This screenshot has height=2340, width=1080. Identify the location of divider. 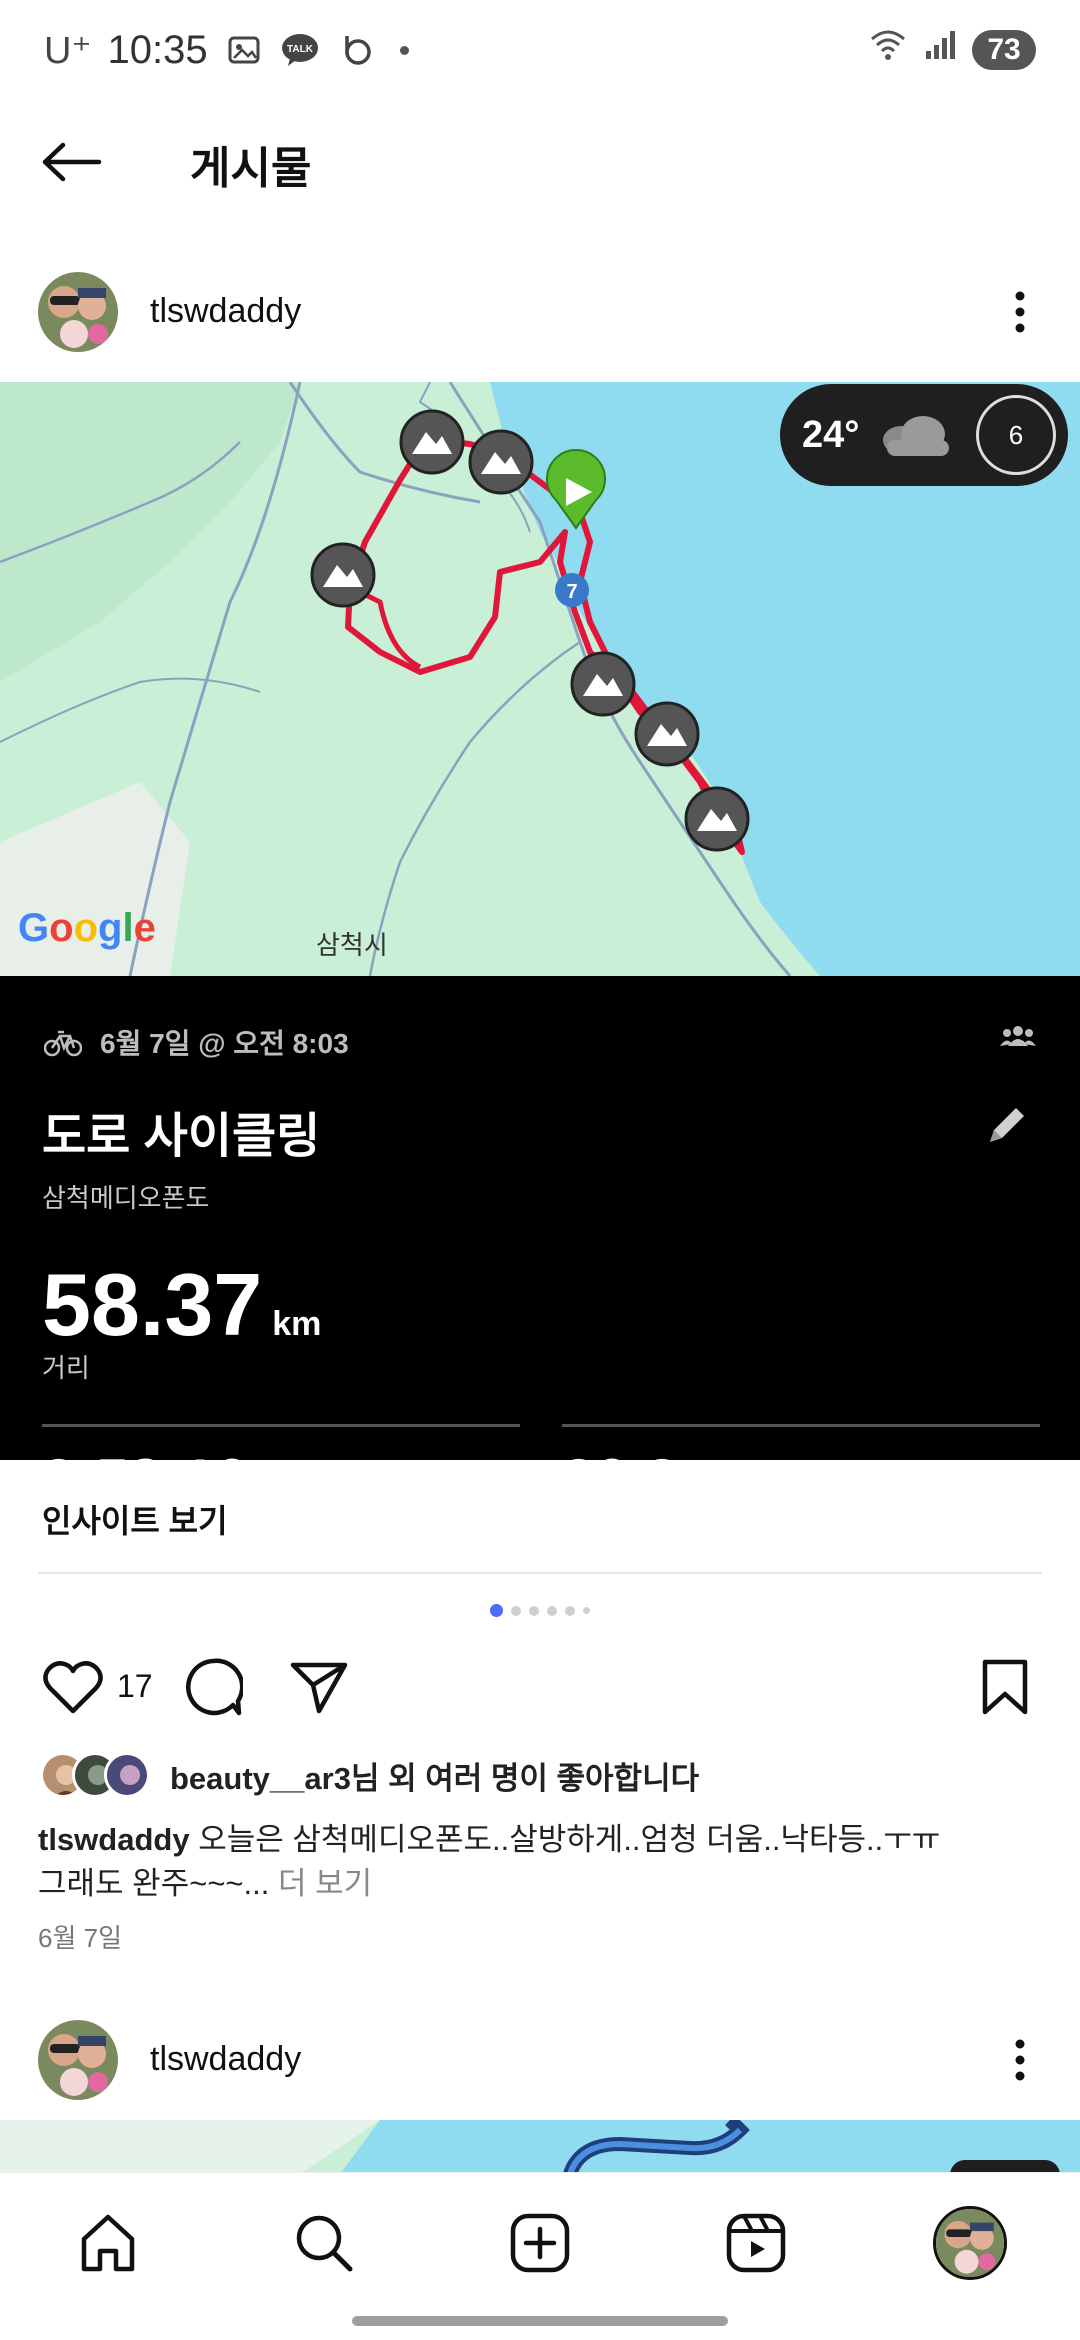
(540, 1573).